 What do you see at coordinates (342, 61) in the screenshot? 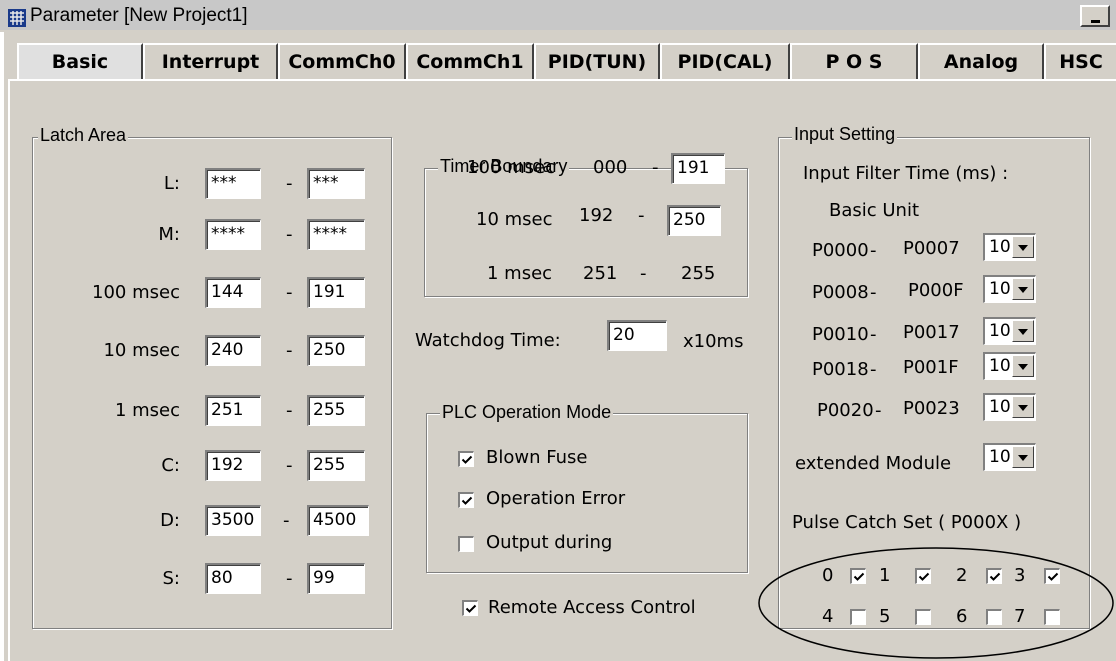
I see `tab-commch0: CommCh0` at bounding box center [342, 61].